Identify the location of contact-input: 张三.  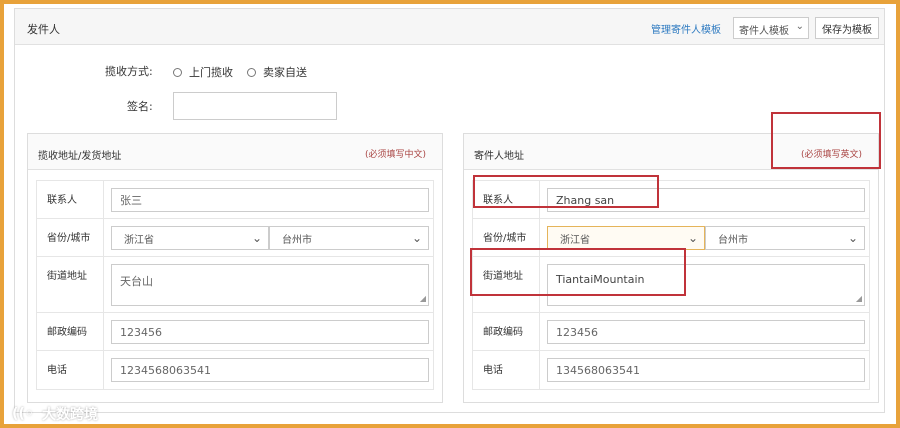
(270, 200).